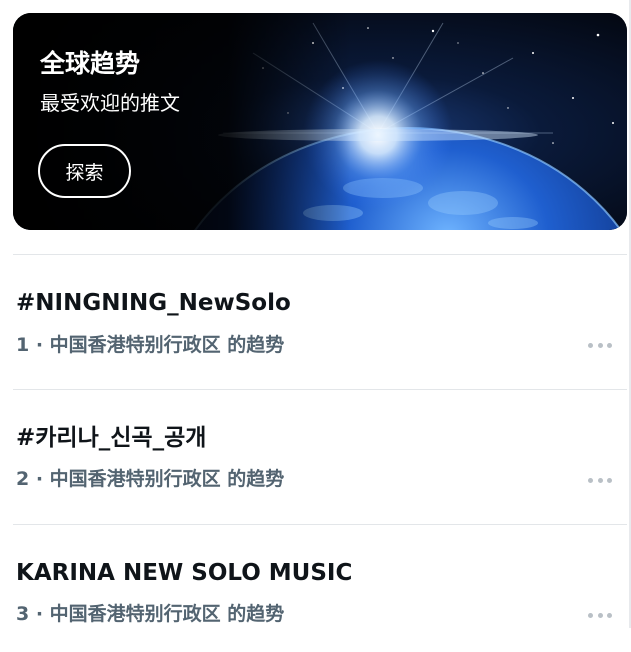 Image resolution: width=631 pixels, height=652 pixels. I want to click on trend-meta: 3 · 中国香港特别行政区 的趋势, so click(150, 614).